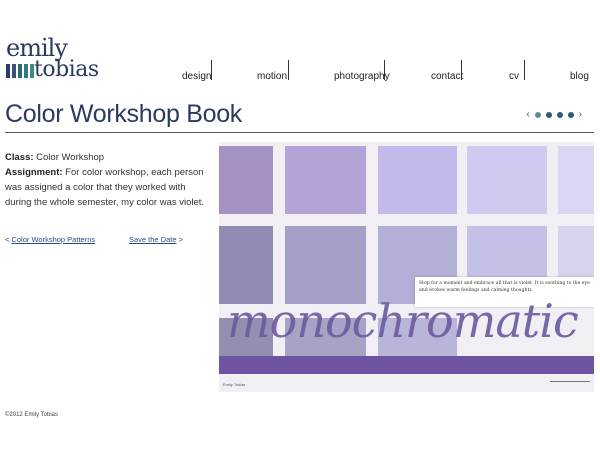 This screenshot has height=468, width=600. I want to click on prev-project: < Color Workshop Patterns, so click(50, 239).